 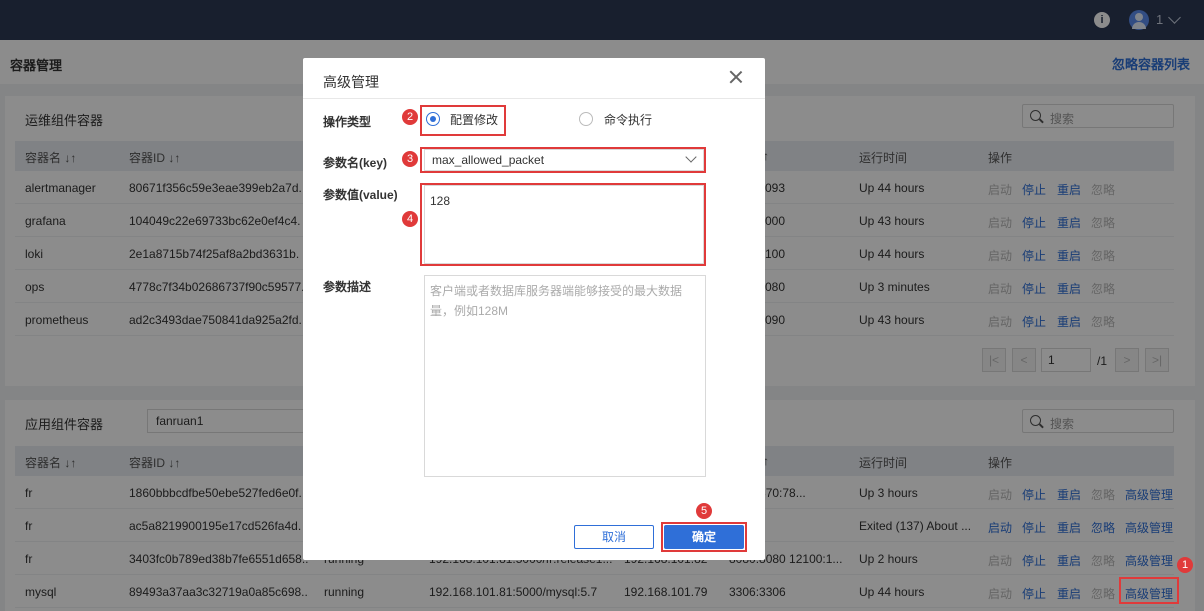 I want to click on radio-command-exec-label: 命令执行, so click(x=628, y=119).